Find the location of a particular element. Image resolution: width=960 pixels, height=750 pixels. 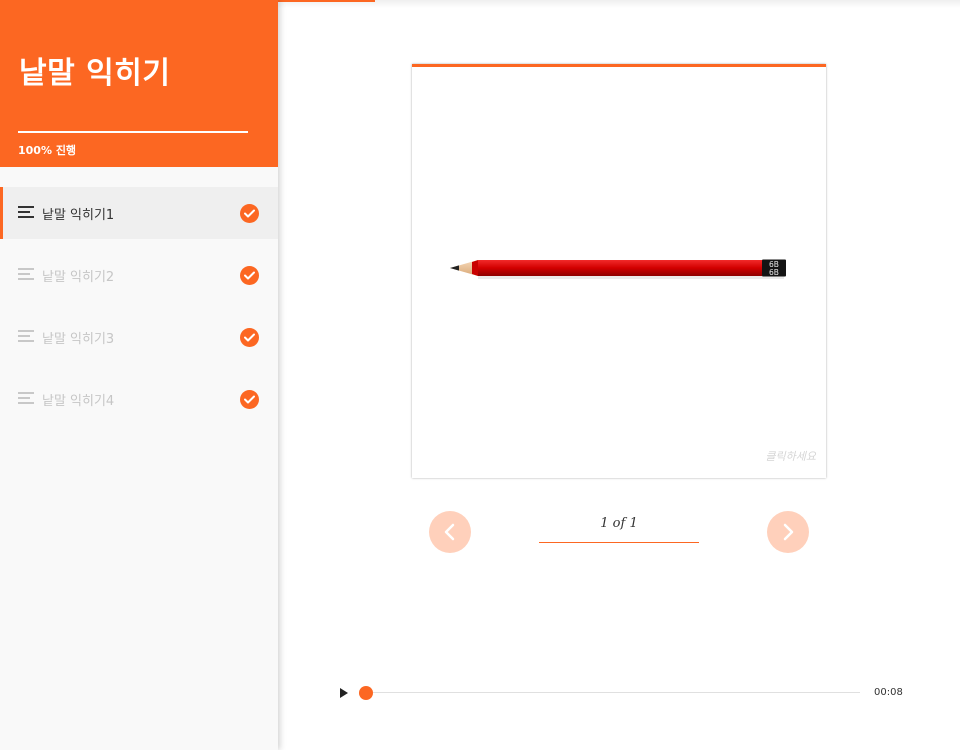

card-accent-bar is located at coordinates (619, 65).